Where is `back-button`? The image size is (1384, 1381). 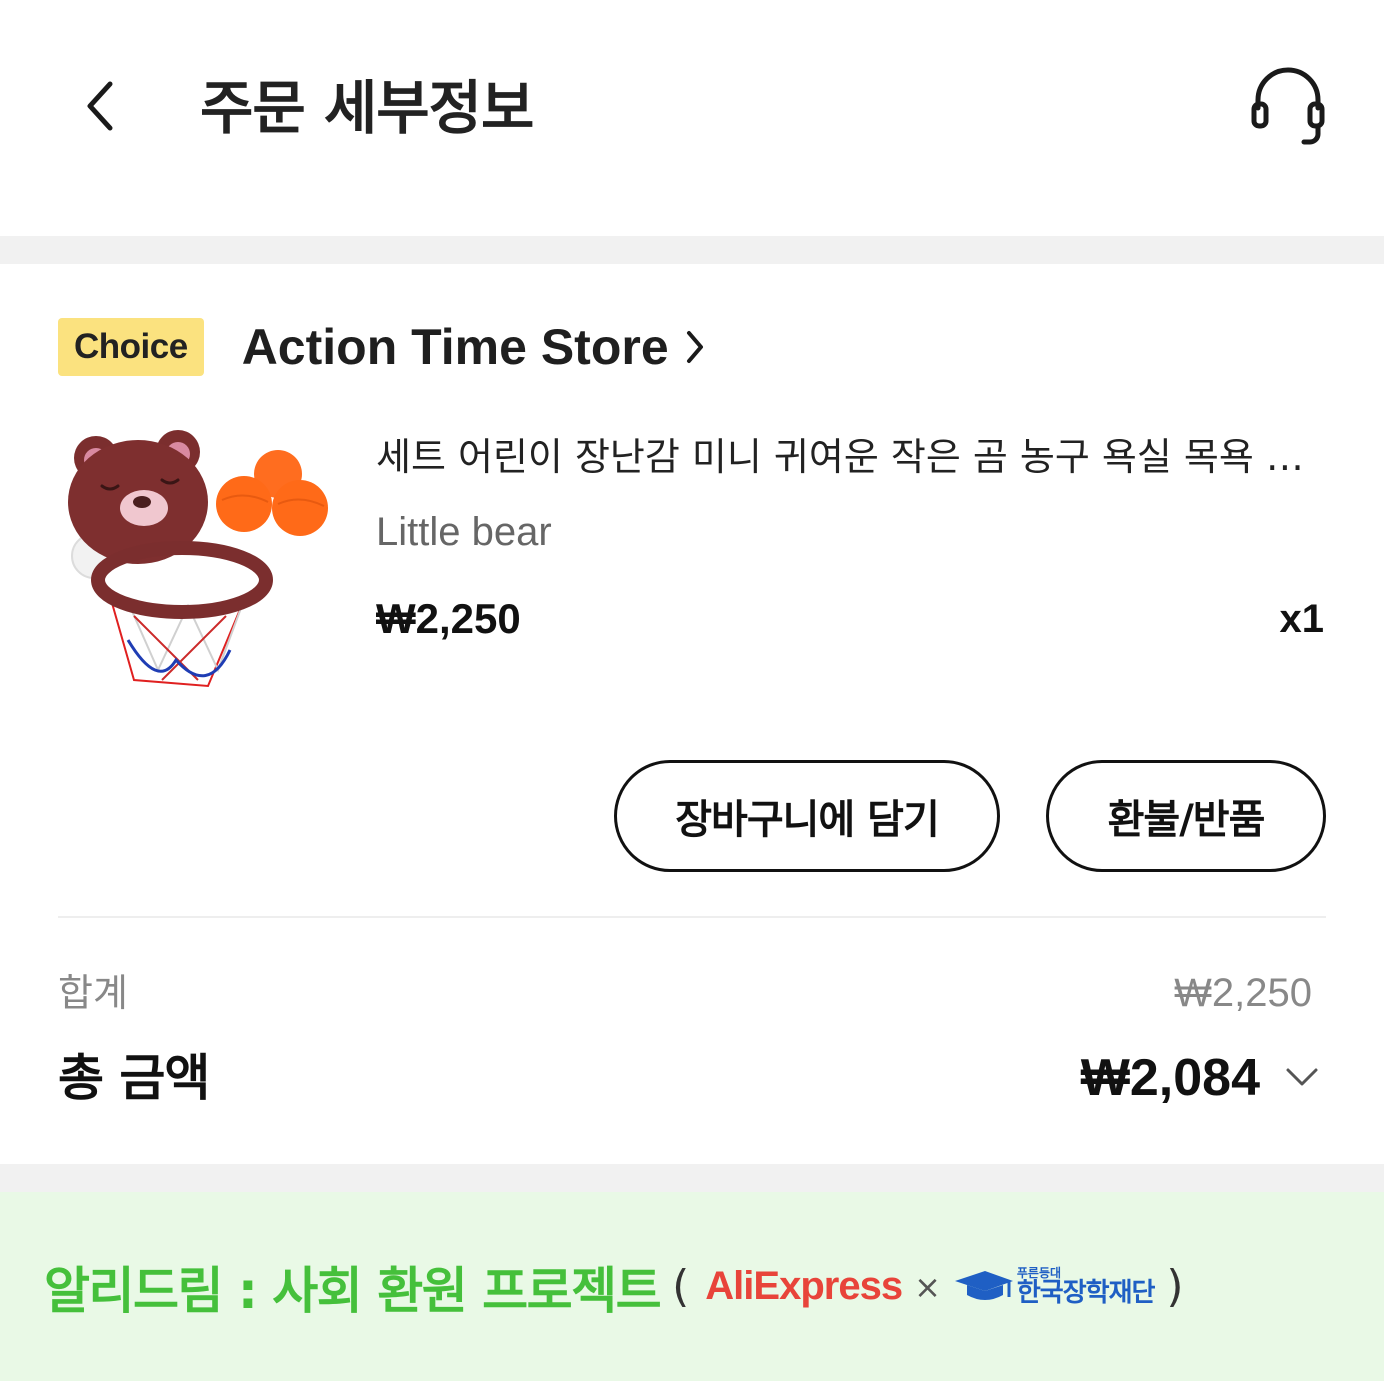
back-button is located at coordinates (100, 106).